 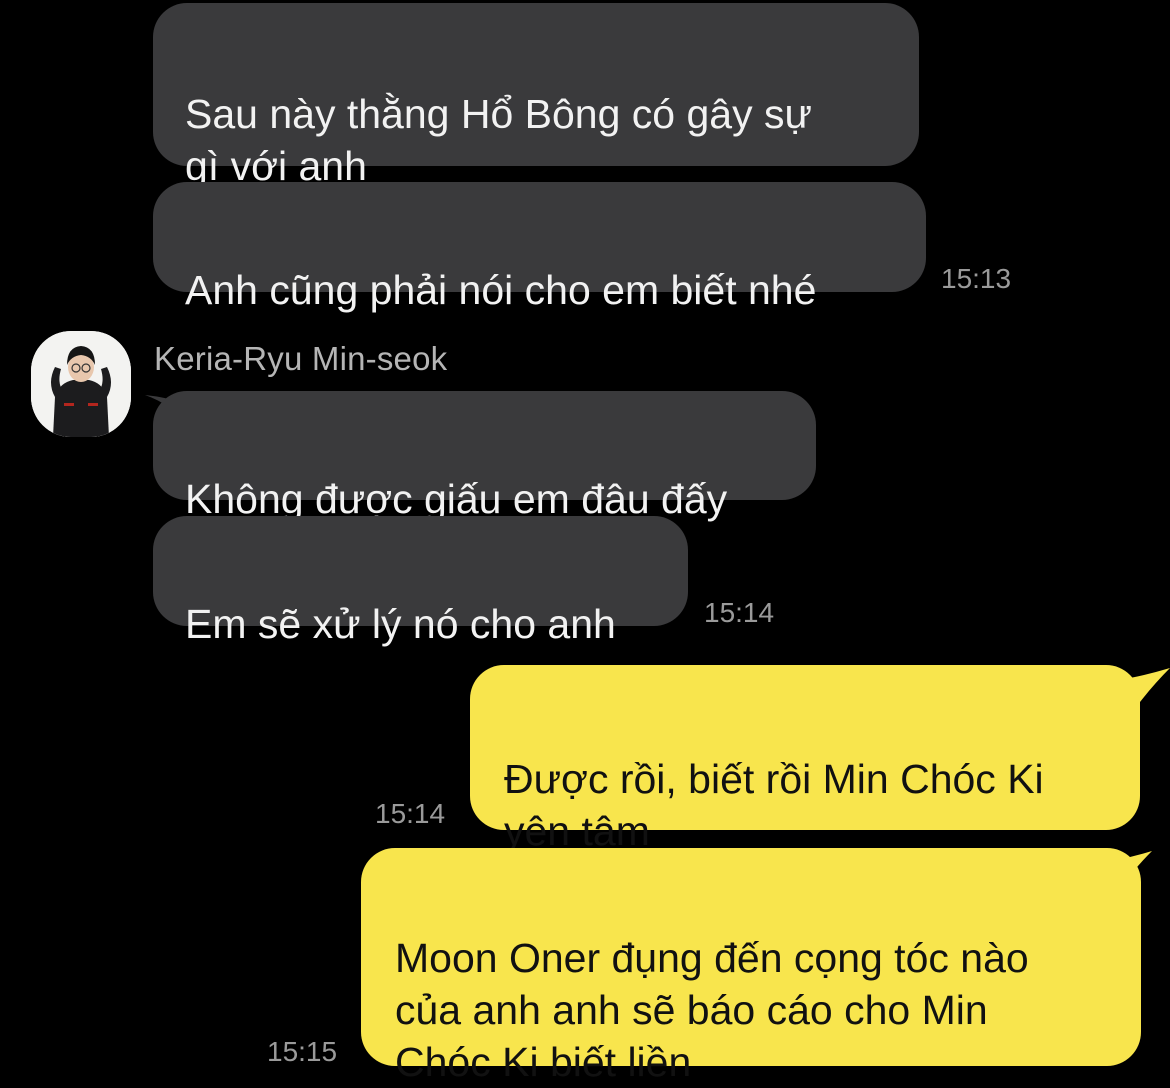 What do you see at coordinates (484, 456) in the screenshot?
I see `message-bubble-incoming: Không được giấu em đâu đấy` at bounding box center [484, 456].